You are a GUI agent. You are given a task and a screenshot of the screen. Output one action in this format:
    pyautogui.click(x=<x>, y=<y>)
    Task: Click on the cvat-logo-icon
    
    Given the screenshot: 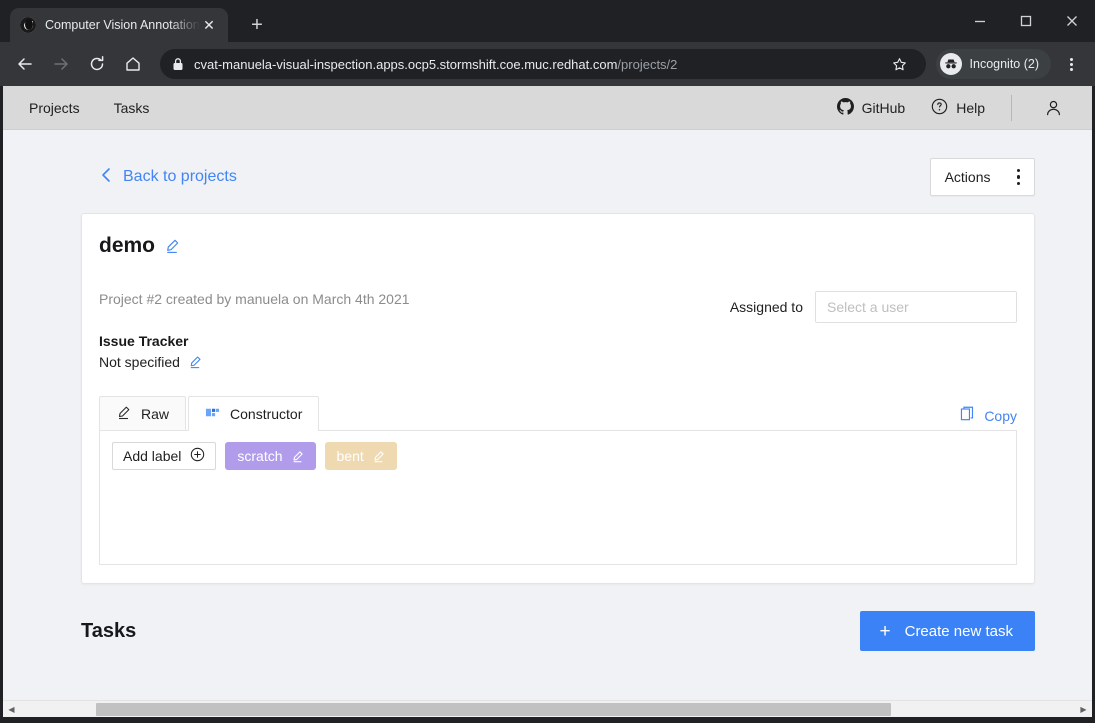 What is the action you would take?
    pyautogui.click(x=28, y=25)
    